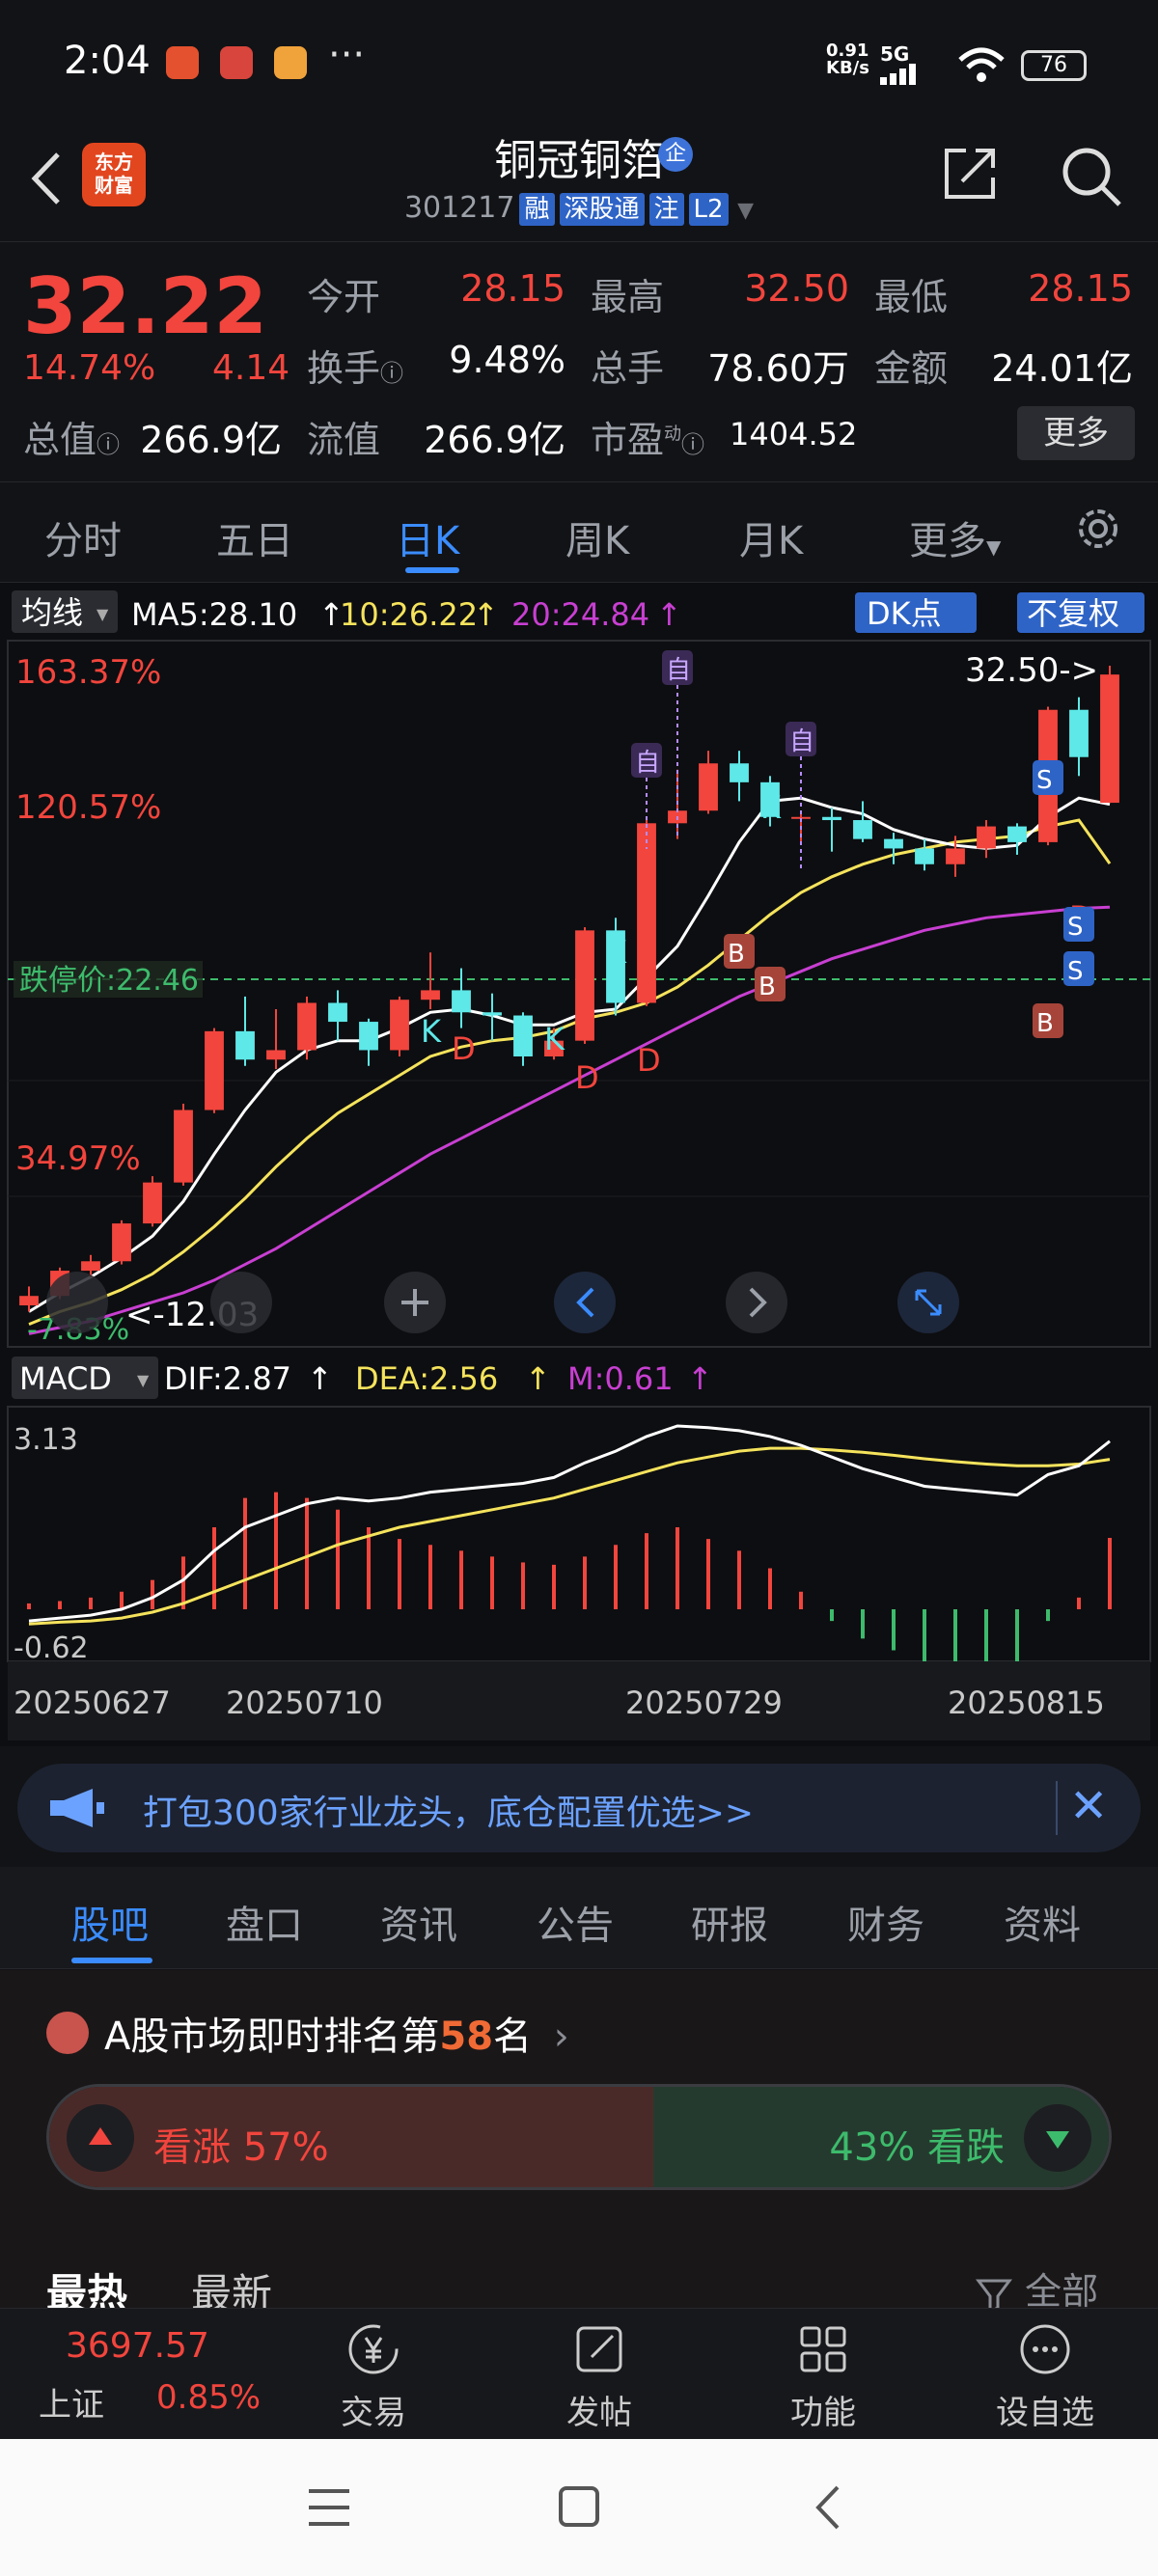 The image size is (1158, 2576). I want to click on ma-selector-label: 均线, so click(52, 612).